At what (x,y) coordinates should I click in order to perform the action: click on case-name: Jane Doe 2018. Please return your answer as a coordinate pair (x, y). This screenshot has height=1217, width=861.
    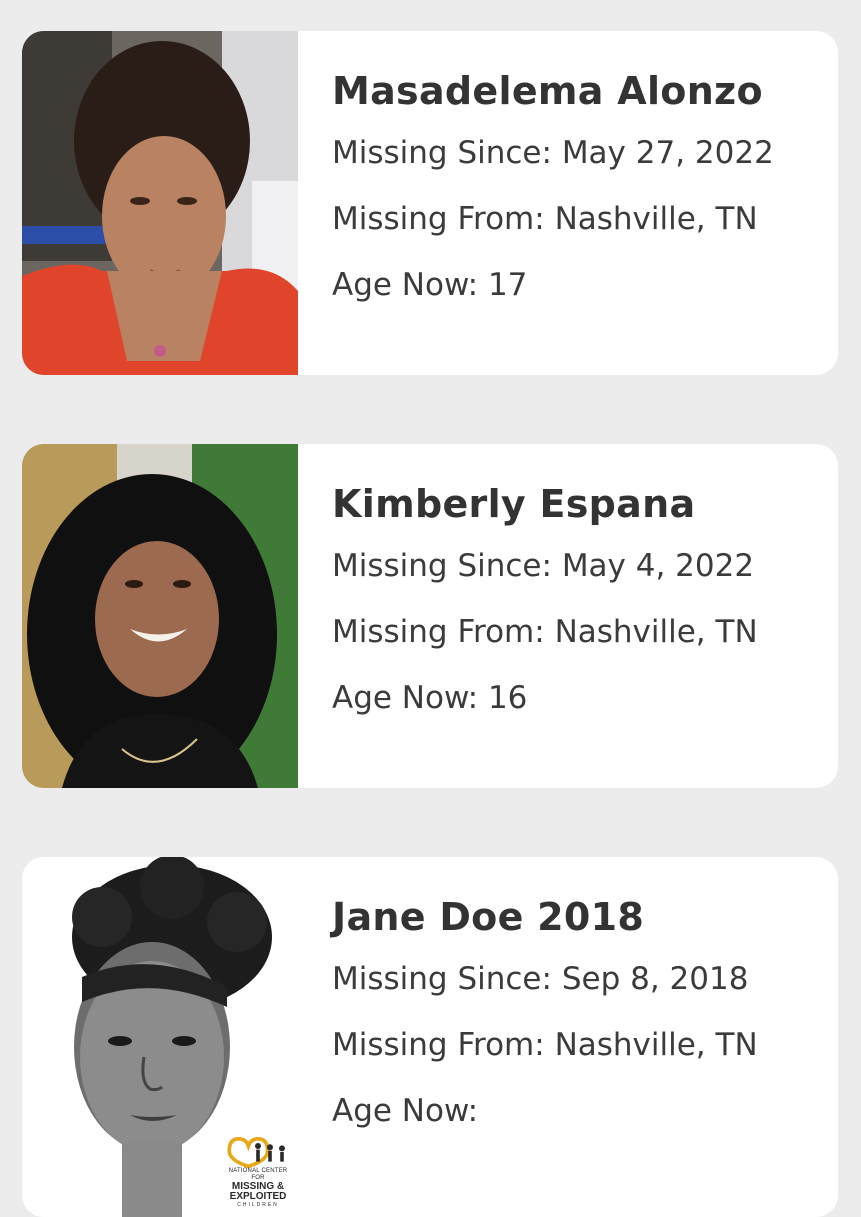
    Looking at the image, I should click on (575, 917).